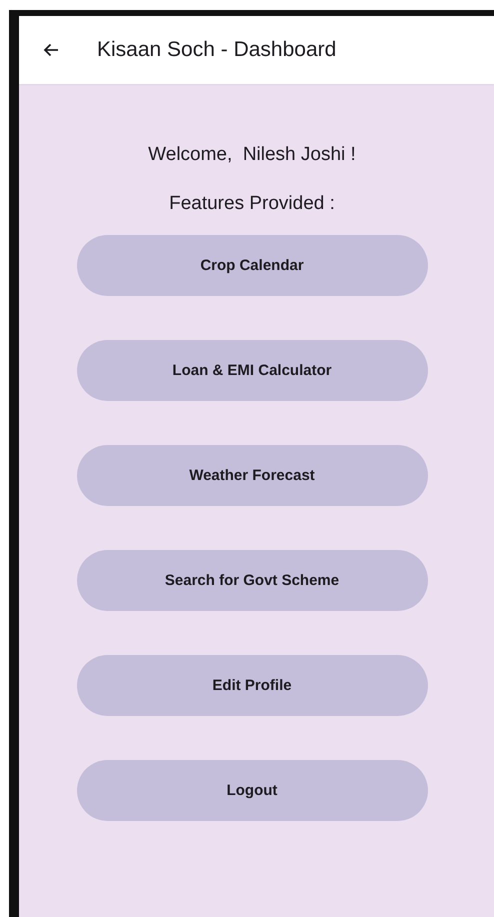 The height and width of the screenshot is (917, 494). Describe the element at coordinates (252, 580) in the screenshot. I see `feature-button: Search for Govt Scheme` at that location.